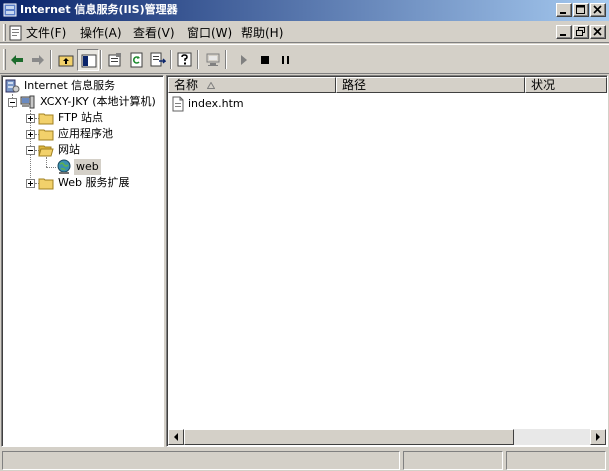 The width and height of the screenshot is (609, 471). I want to click on help-button, so click(185, 60).